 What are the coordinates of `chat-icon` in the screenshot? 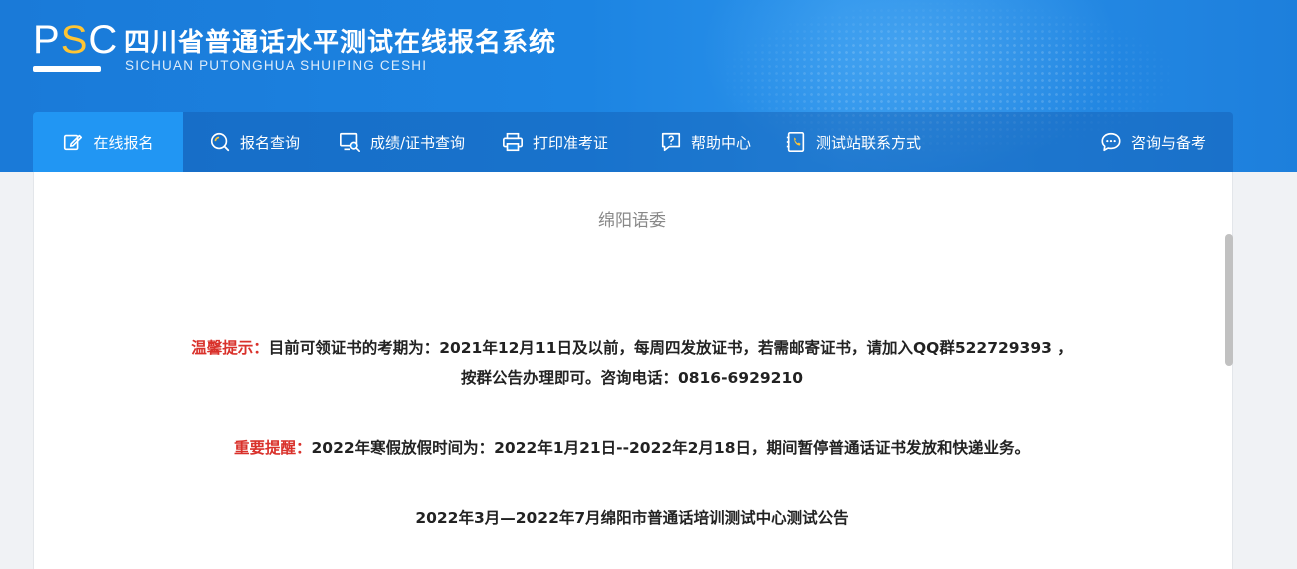 It's located at (1111, 142).